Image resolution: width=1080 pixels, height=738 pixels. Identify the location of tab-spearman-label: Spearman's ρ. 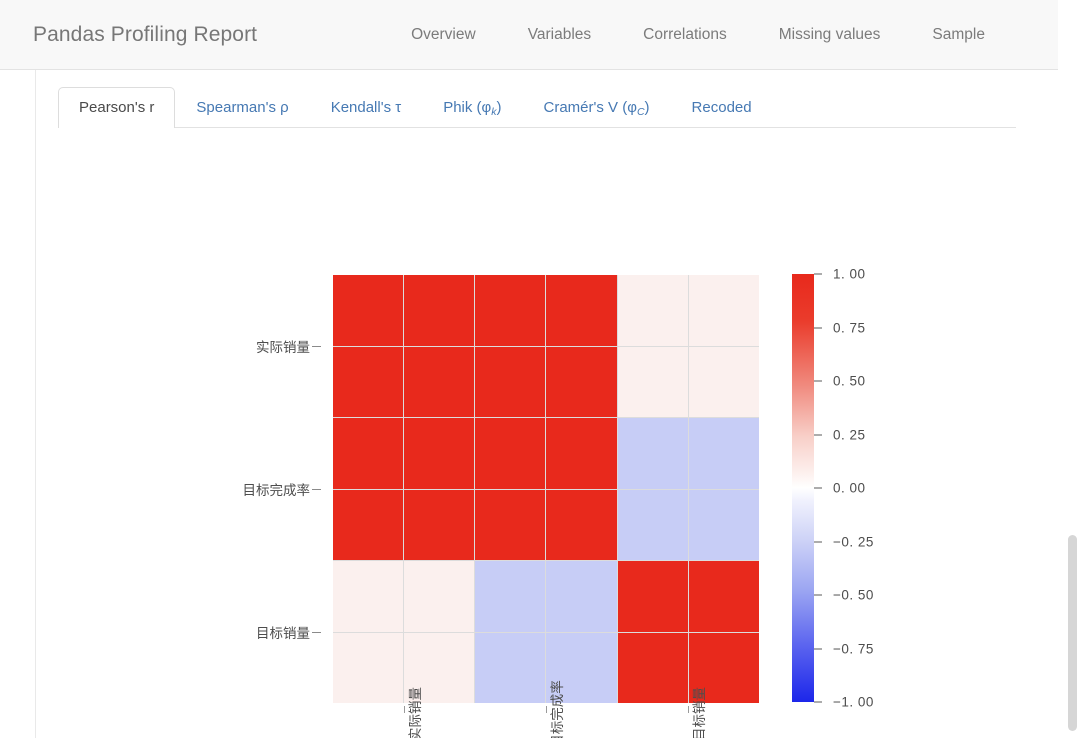
(242, 107).